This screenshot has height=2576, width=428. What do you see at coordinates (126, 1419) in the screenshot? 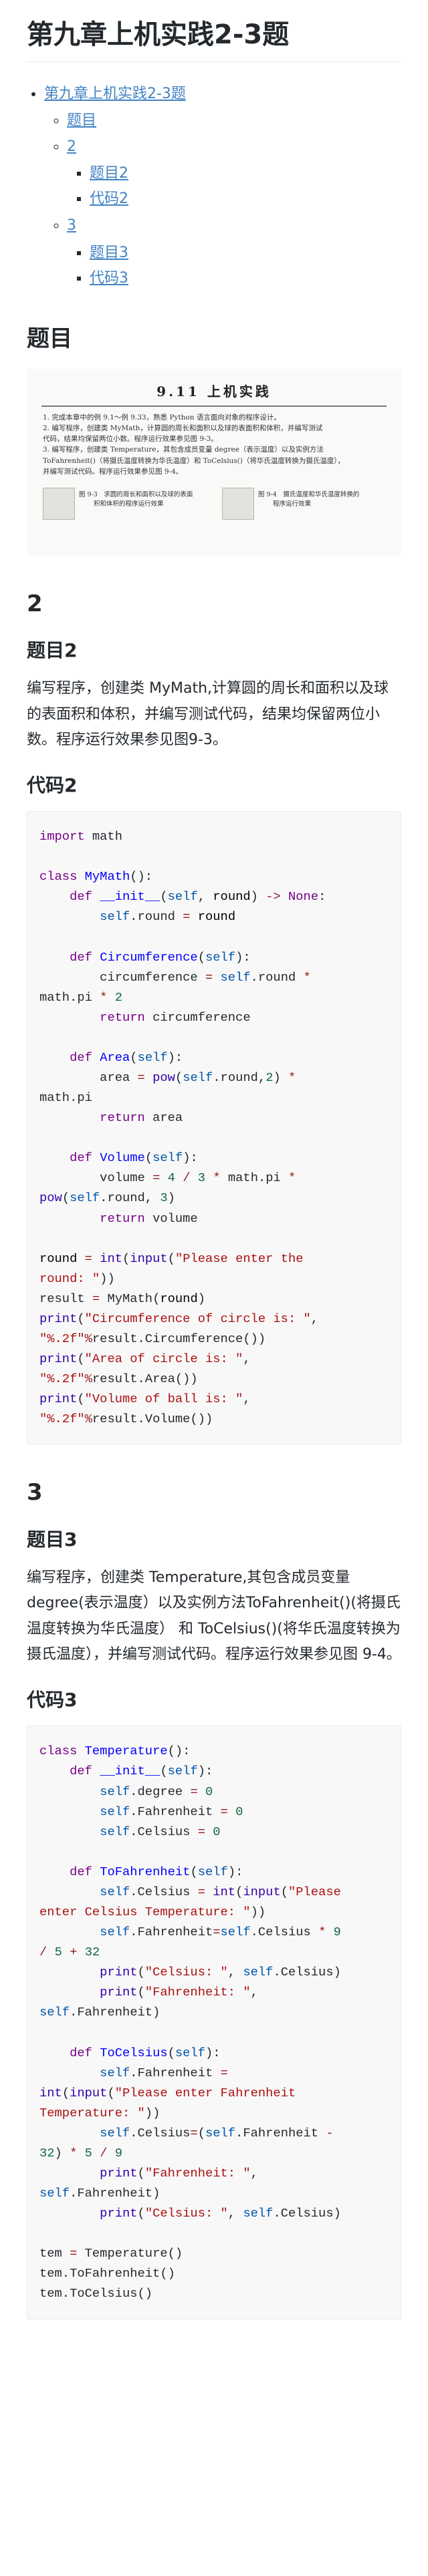
I see `code-line: "%.2f"%result.Volume())` at bounding box center [126, 1419].